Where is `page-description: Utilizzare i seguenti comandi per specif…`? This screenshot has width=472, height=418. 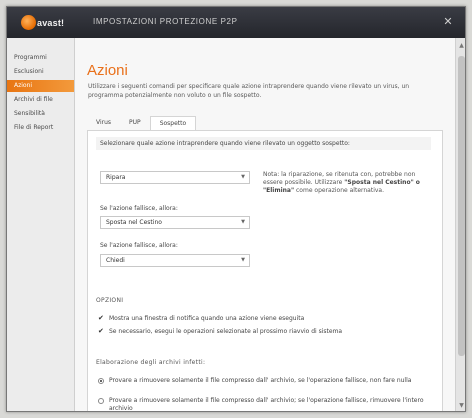 page-description: Utilizzare i seguenti comandi per specif… is located at coordinates (249, 91).